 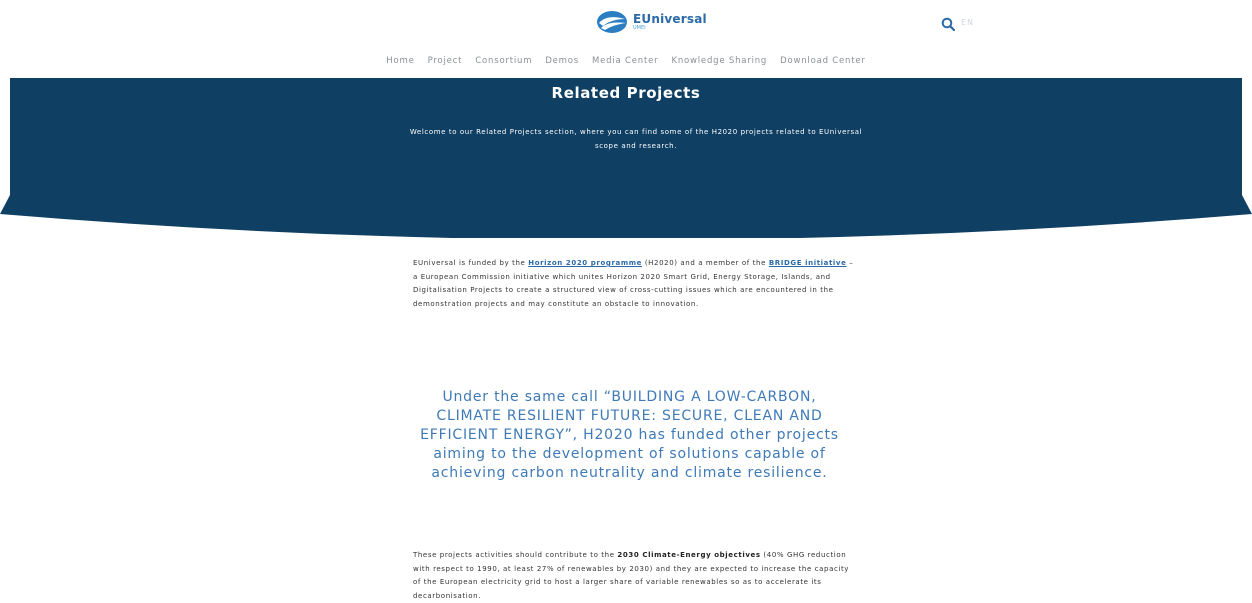 I want to click on search-icon, so click(x=948, y=24).